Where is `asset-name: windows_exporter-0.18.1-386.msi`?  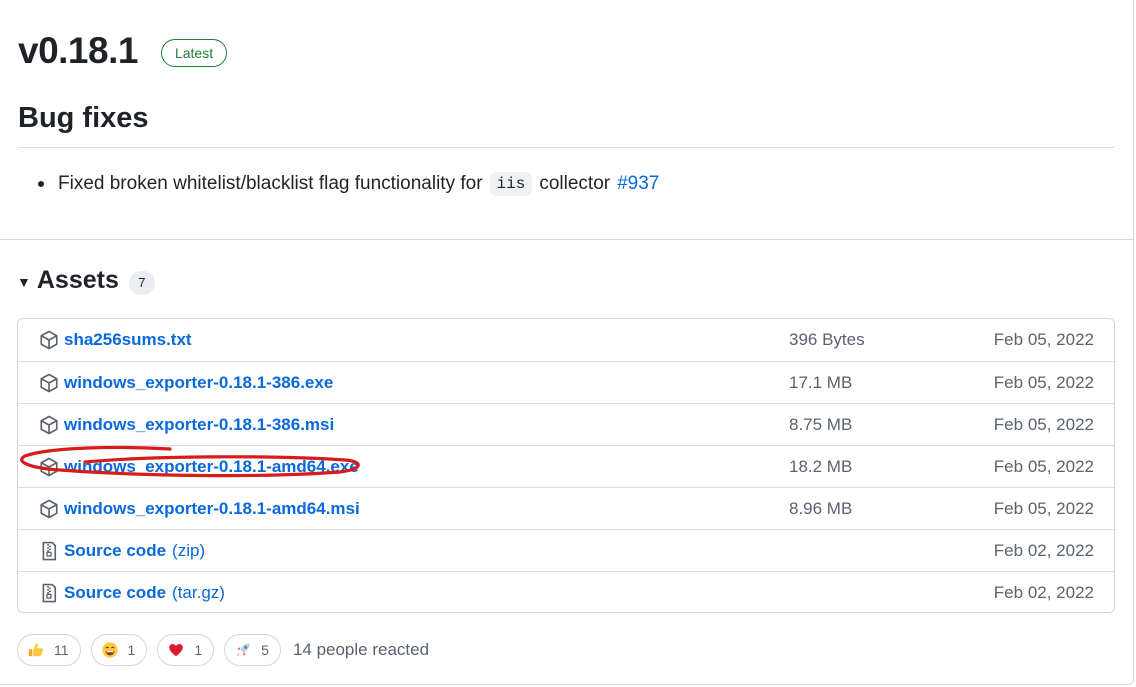
asset-name: windows_exporter-0.18.1-386.msi is located at coordinates (199, 424).